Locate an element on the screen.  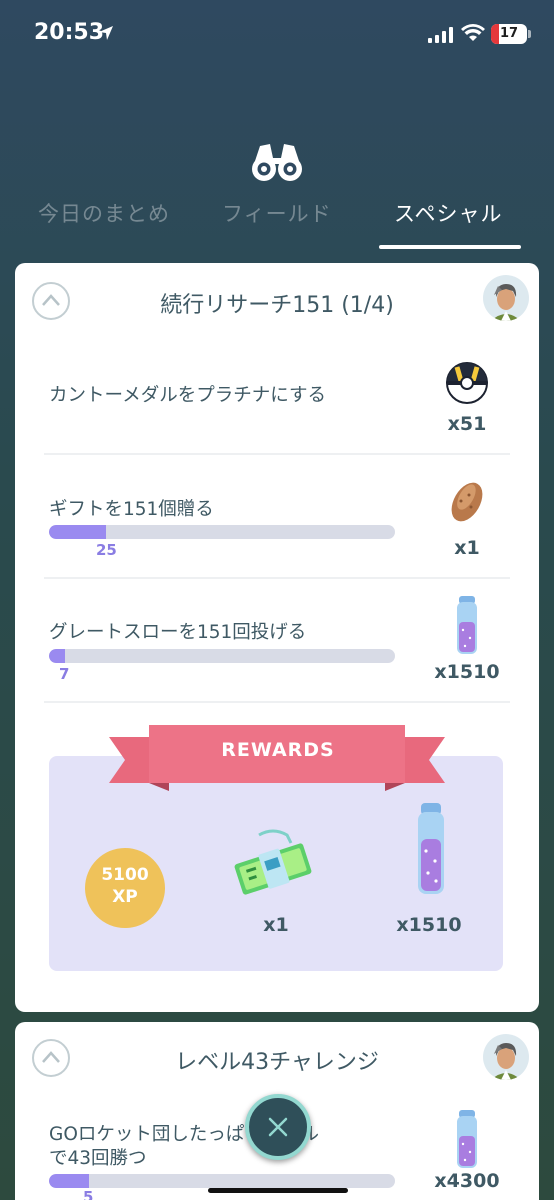
close-icon is located at coordinates (278, 1127).